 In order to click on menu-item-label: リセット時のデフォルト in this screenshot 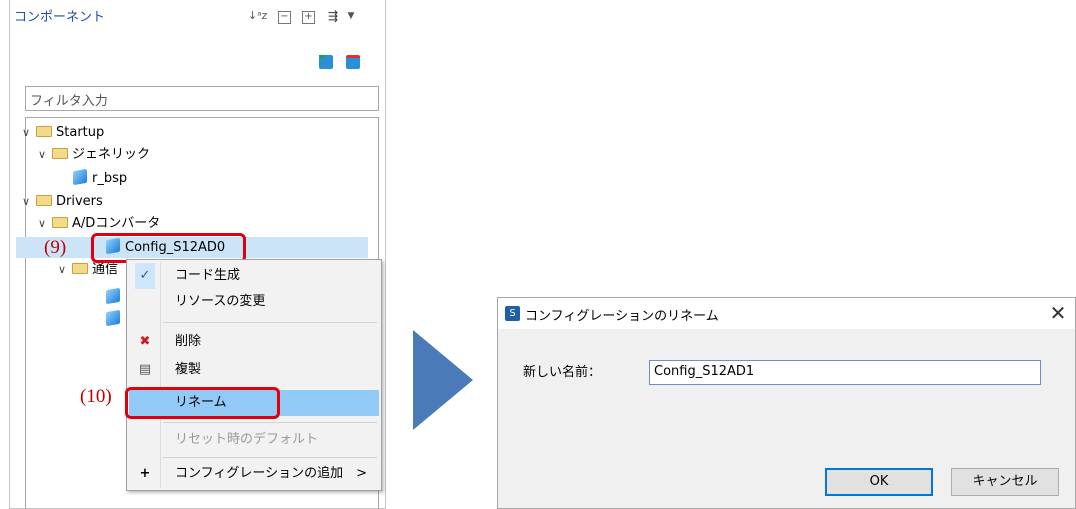, I will do `click(247, 439)`.